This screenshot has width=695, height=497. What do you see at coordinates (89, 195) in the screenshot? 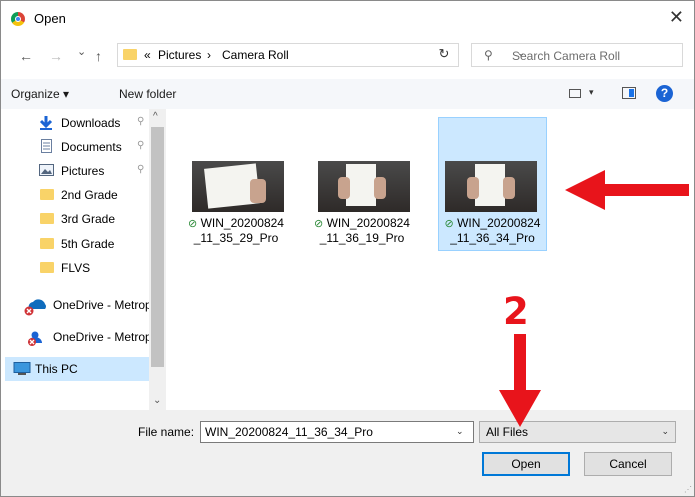
I see `sidebar-item-label: 2nd Grade` at bounding box center [89, 195].